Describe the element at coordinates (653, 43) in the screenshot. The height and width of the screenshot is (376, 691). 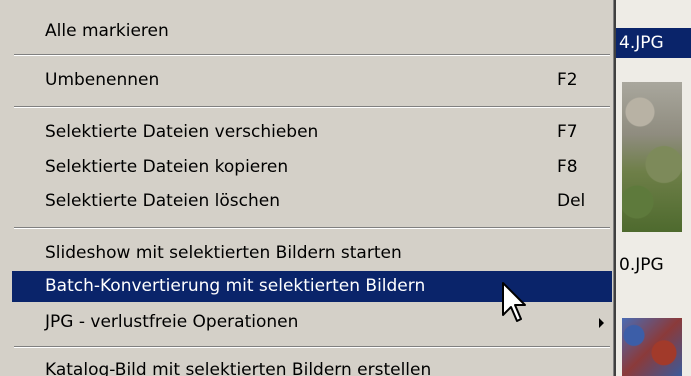
I see `file-name-selected: 4.JPG` at that location.